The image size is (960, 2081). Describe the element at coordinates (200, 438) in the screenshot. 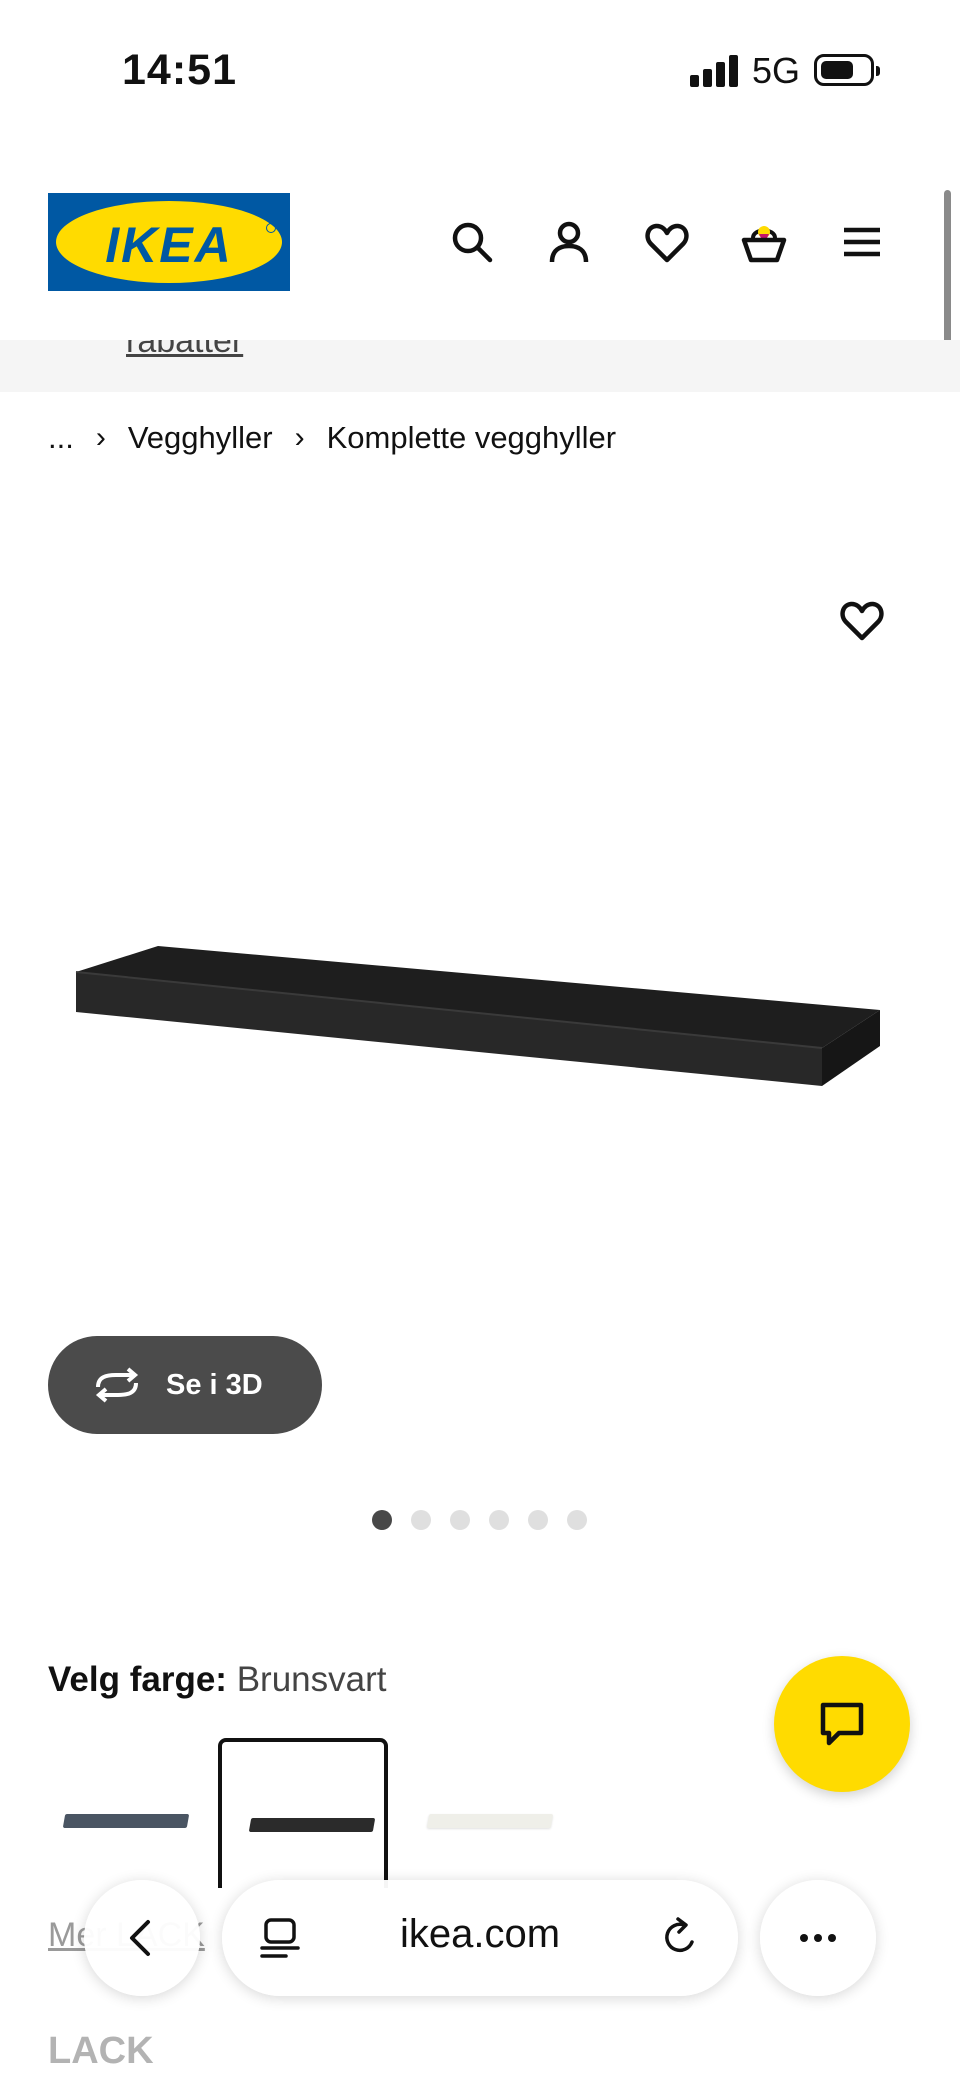

I see `breadcrumb-item-vegghyller: Vegghyller` at that location.